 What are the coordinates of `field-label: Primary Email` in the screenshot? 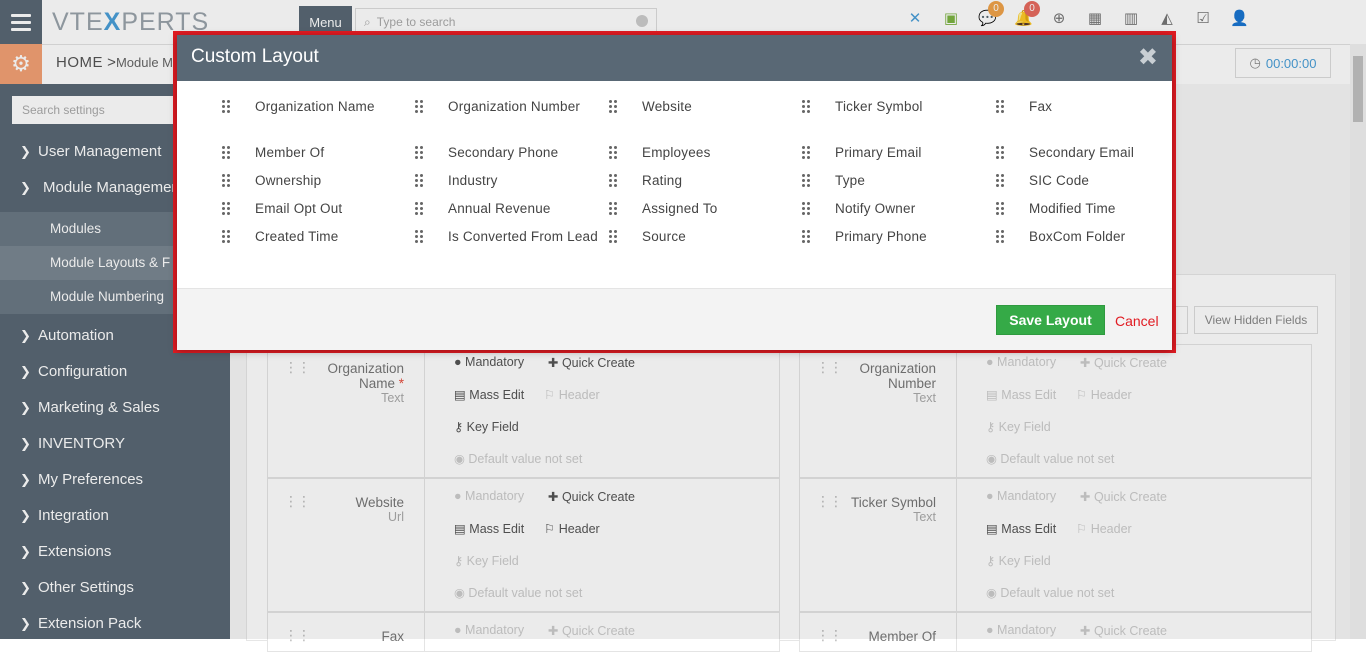 It's located at (878, 152).